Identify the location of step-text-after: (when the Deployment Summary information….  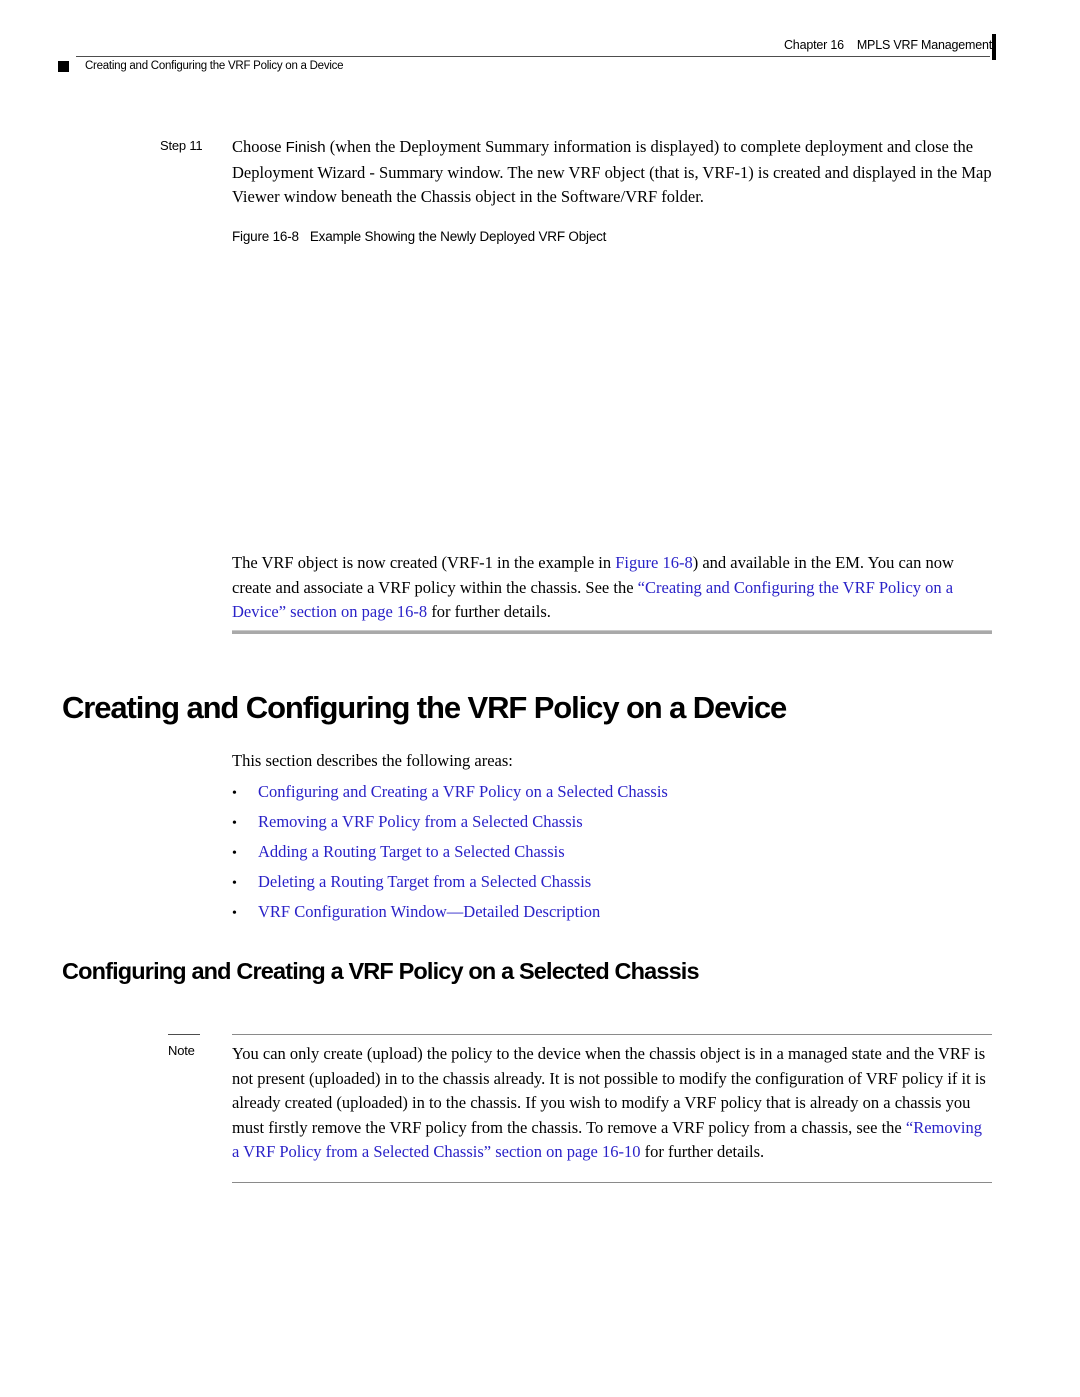
(612, 171).